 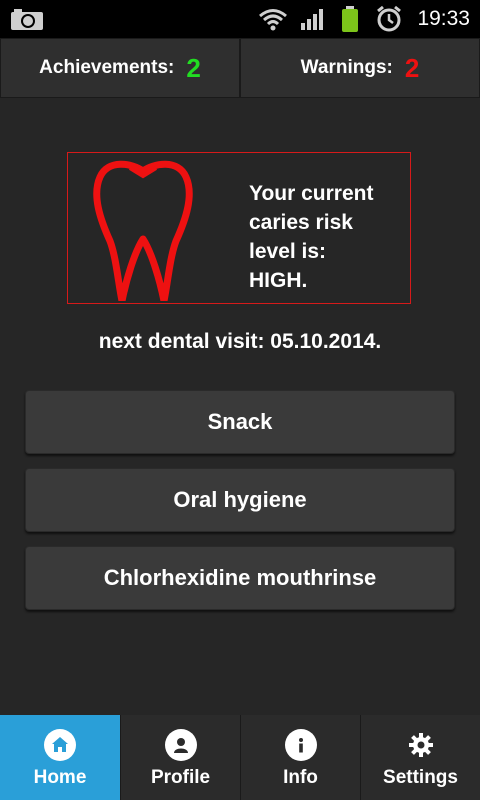 What do you see at coordinates (240, 422) in the screenshot?
I see `snack-button: Snack` at bounding box center [240, 422].